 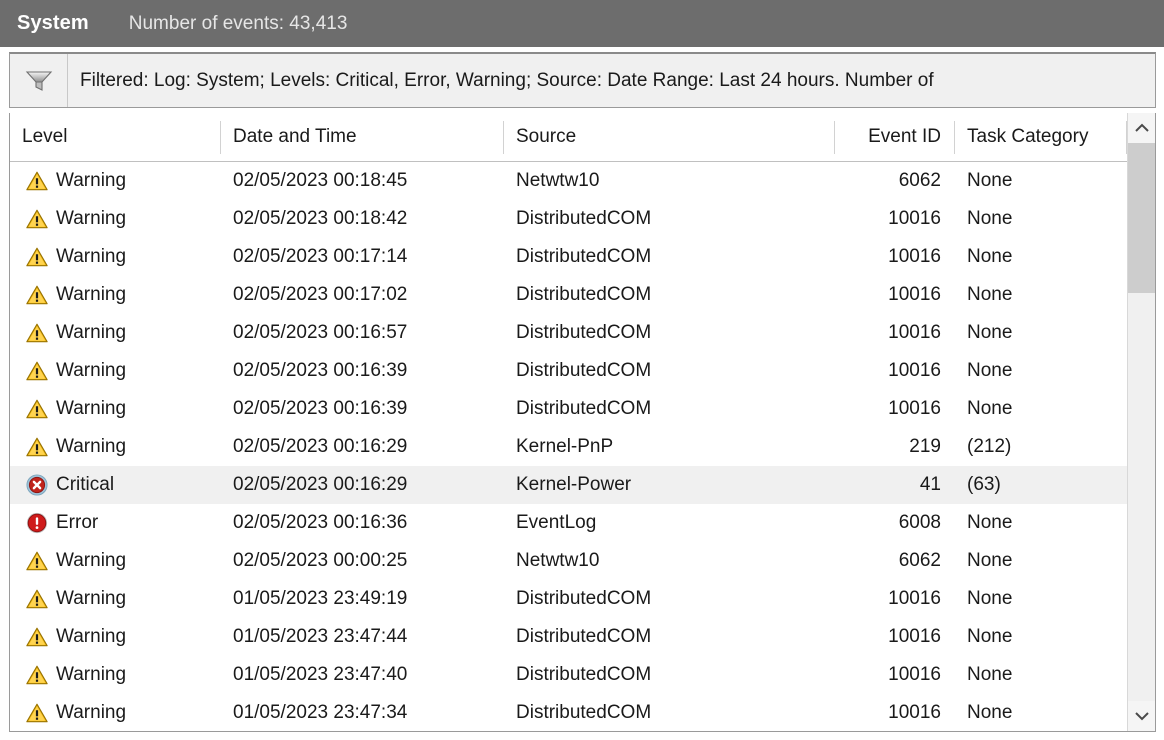 What do you see at coordinates (669, 137) in the screenshot?
I see `column-header-source: Source` at bounding box center [669, 137].